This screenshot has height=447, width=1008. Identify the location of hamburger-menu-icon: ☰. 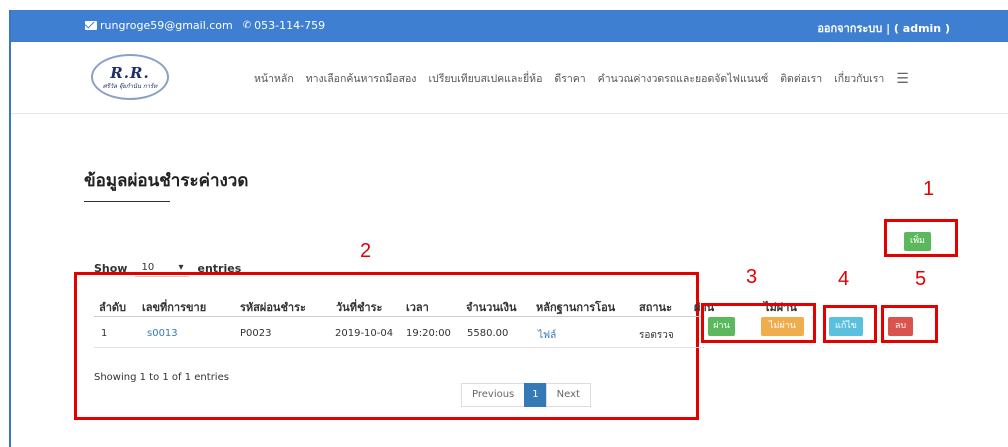
(902, 79).